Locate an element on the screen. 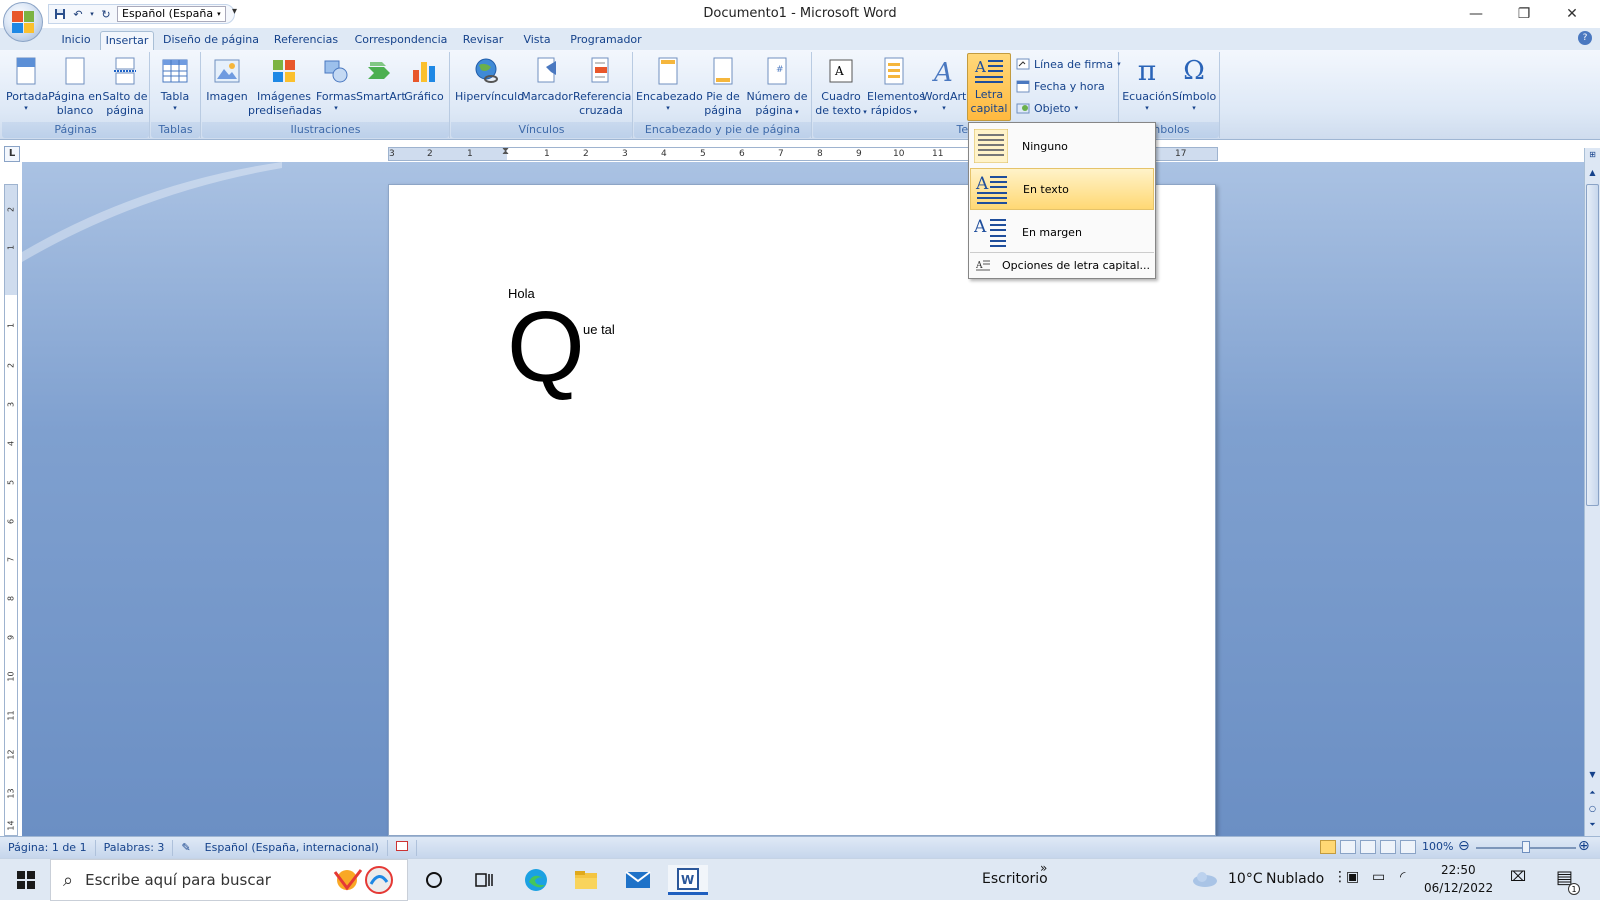 This screenshot has width=1600, height=901. vertical-ruler: 2 1 1 2 3 4 5 6 7 8 9 10 11 12 13 14 is located at coordinates (11, 510).